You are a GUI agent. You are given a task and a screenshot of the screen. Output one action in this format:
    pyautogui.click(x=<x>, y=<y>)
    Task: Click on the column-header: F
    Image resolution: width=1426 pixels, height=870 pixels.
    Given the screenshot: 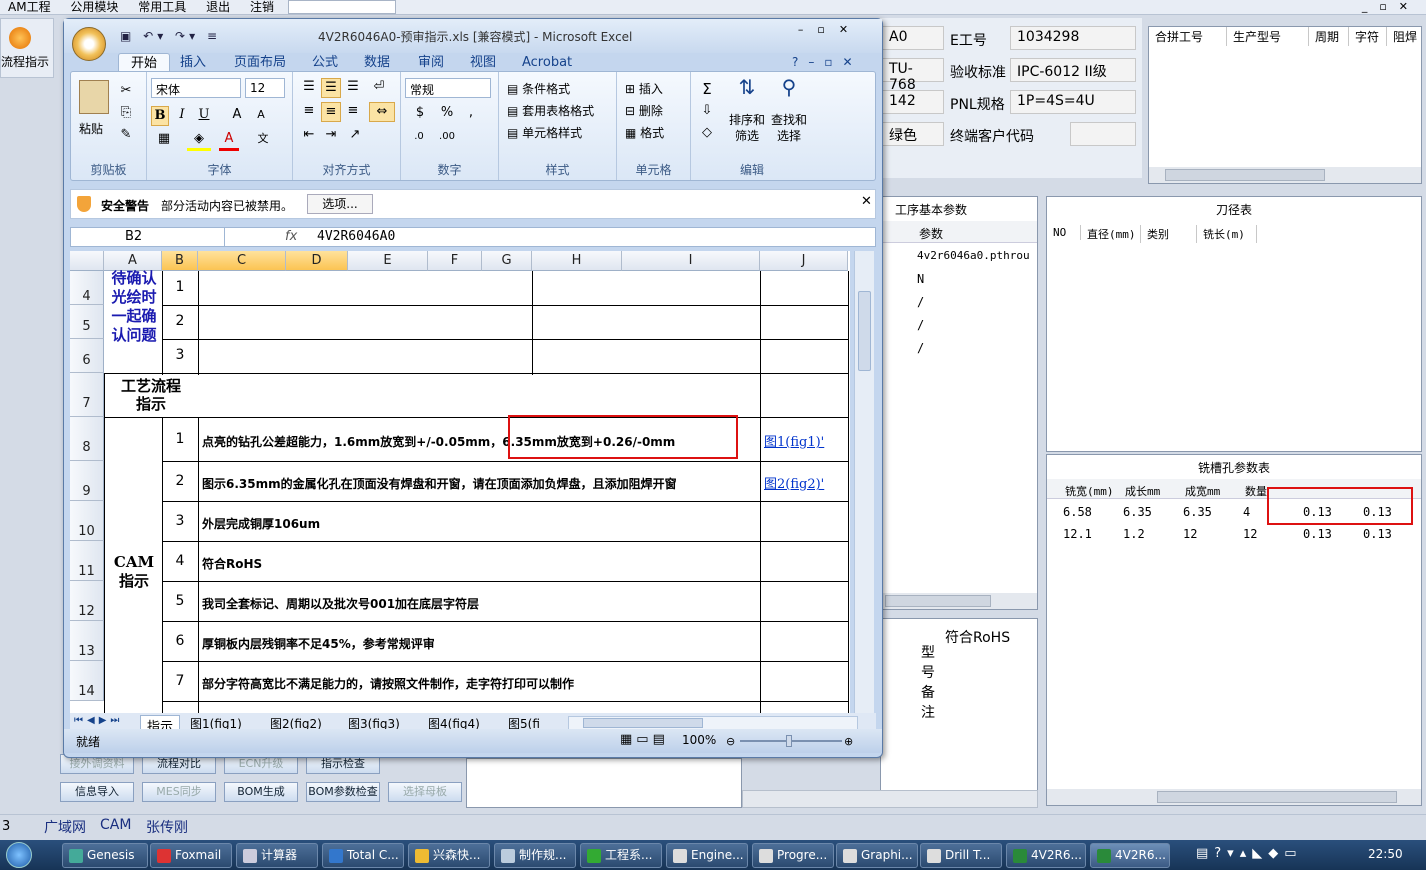 What is the action you would take?
    pyautogui.click(x=455, y=261)
    